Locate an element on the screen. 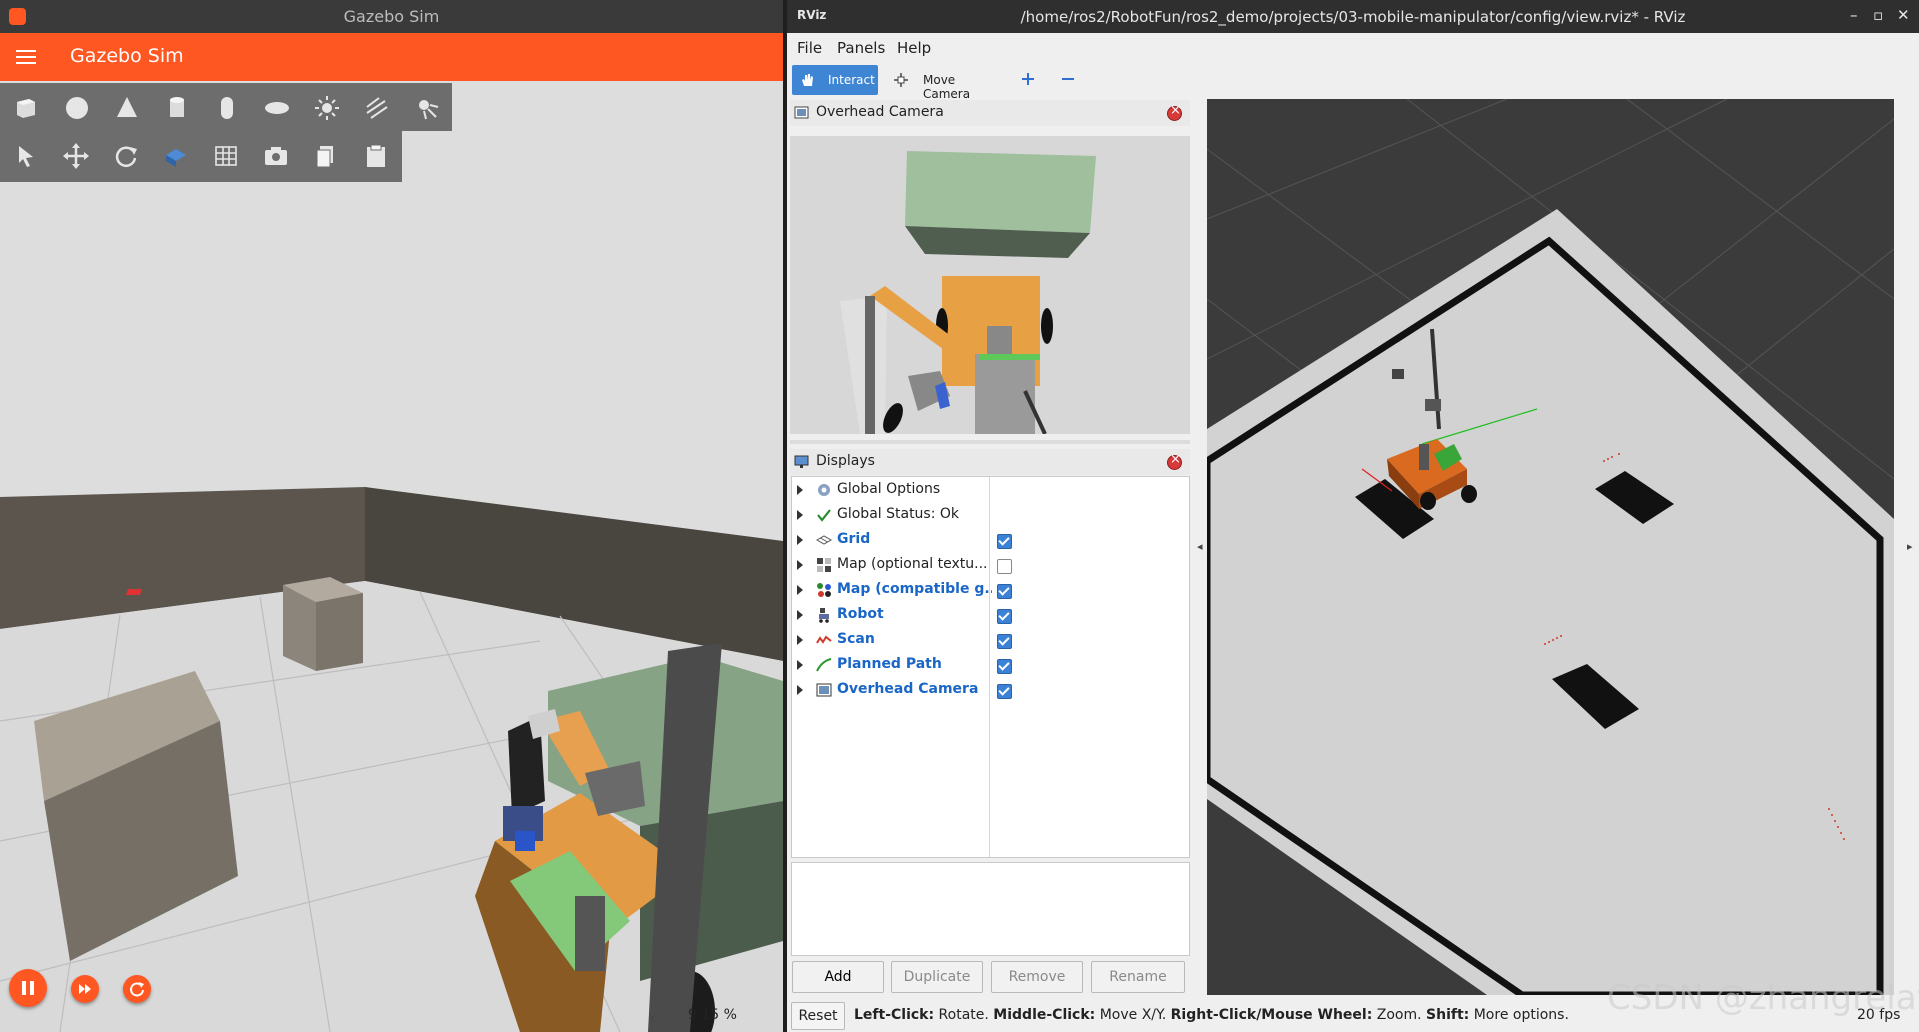  collapse-left-icon: ◂ is located at coordinates (1200, 546).